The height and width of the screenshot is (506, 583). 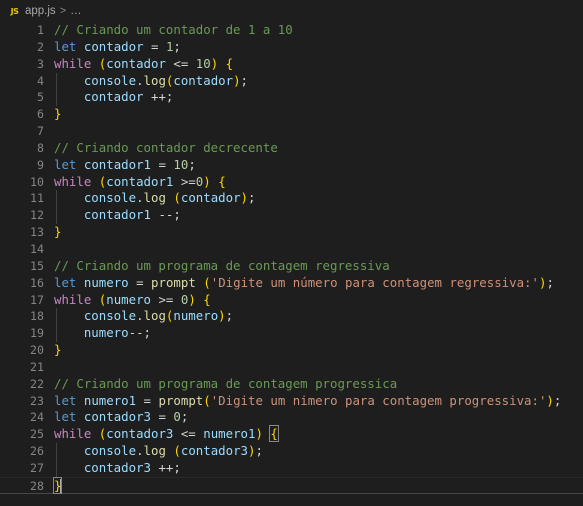 What do you see at coordinates (40, 11) in the screenshot?
I see `breadcrumb-file-name: app.js` at bounding box center [40, 11].